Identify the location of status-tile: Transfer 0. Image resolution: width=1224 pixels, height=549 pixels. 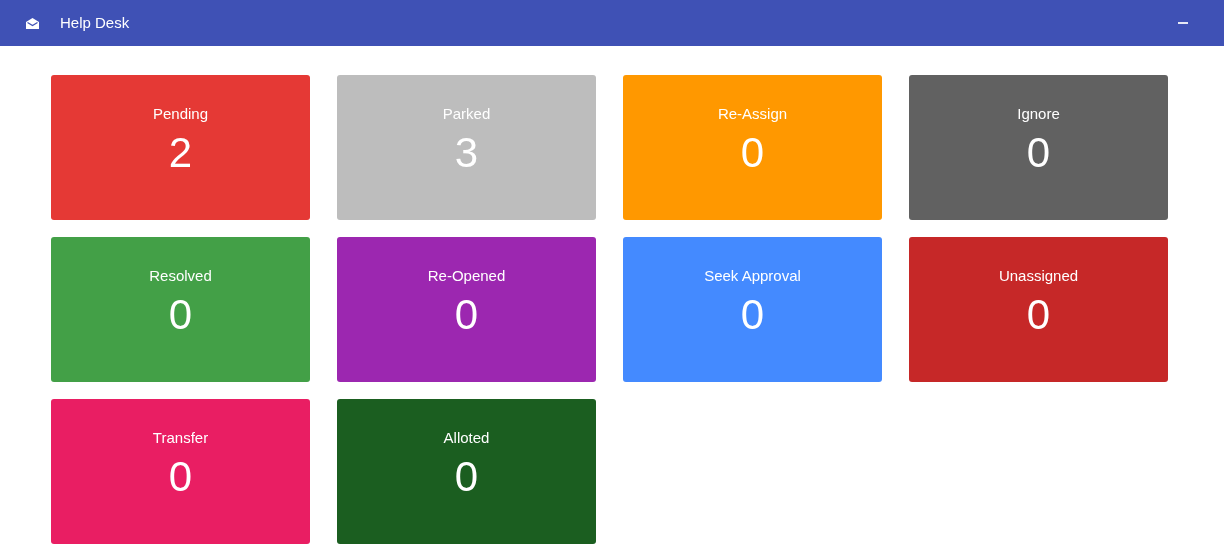
(180, 471).